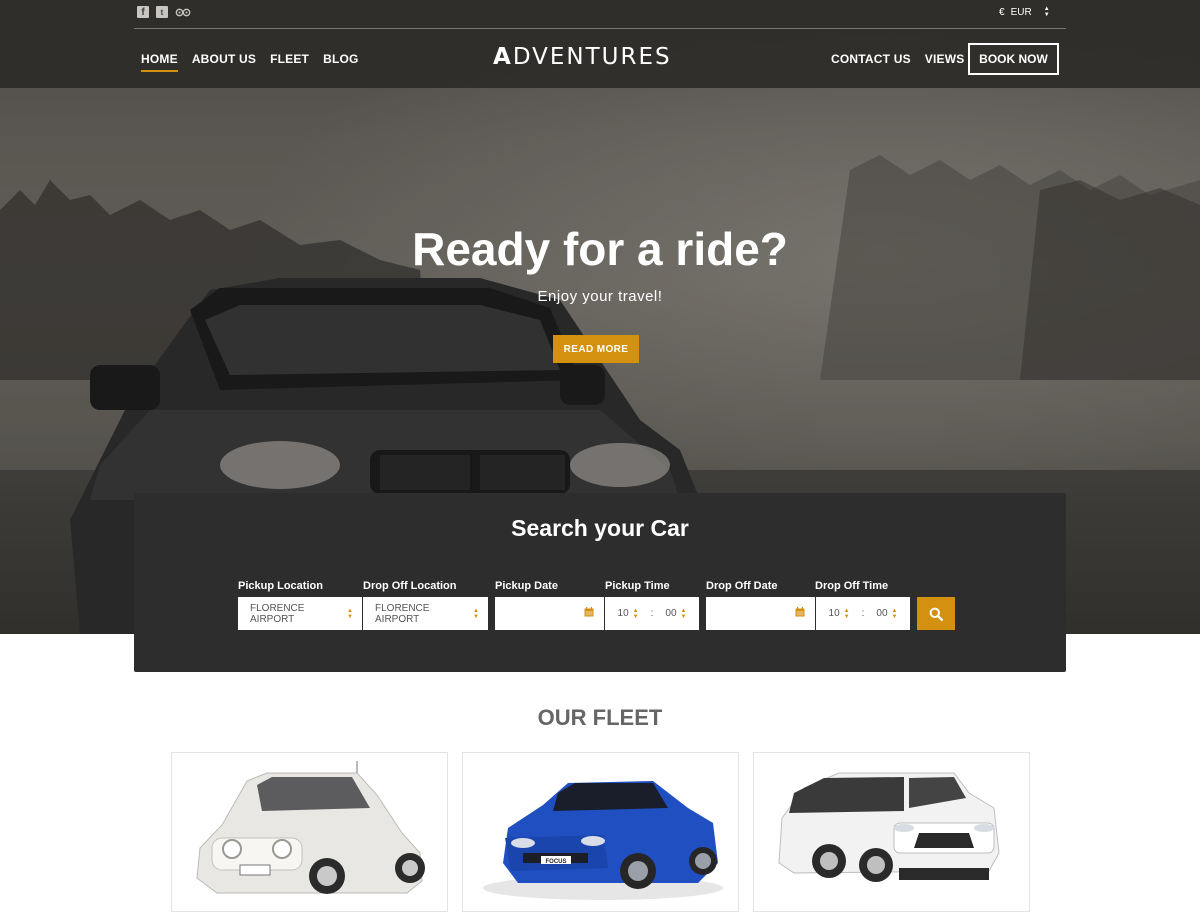  What do you see at coordinates (881, 613) in the screenshot?
I see `dropoff-minute: 00` at bounding box center [881, 613].